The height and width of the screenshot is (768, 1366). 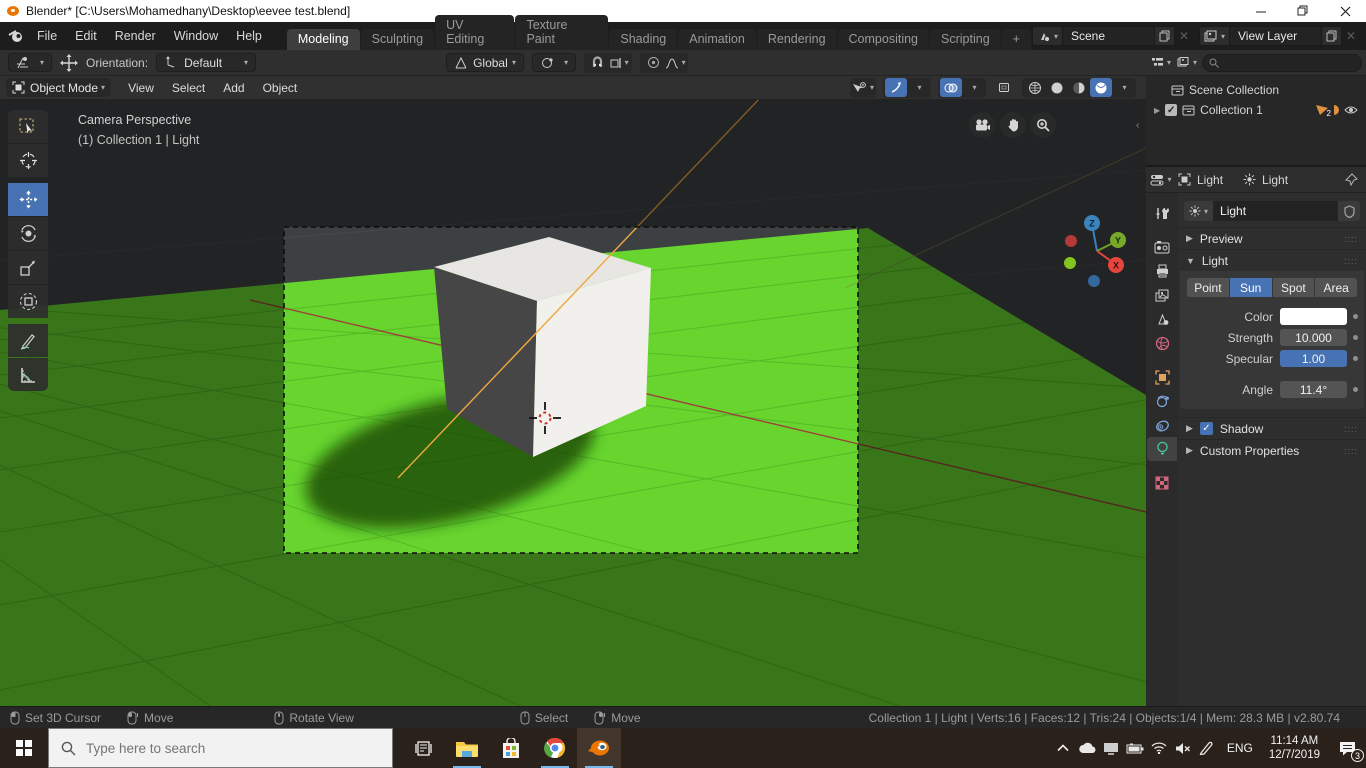 What do you see at coordinates (1057, 87) in the screenshot?
I see `shading-solid-icon` at bounding box center [1057, 87].